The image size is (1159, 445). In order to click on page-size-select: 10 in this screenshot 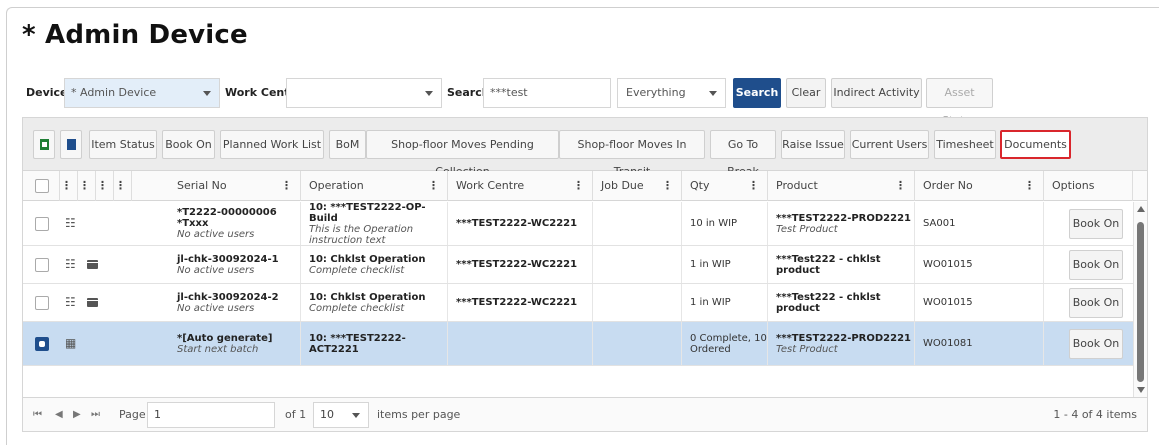, I will do `click(341, 415)`.